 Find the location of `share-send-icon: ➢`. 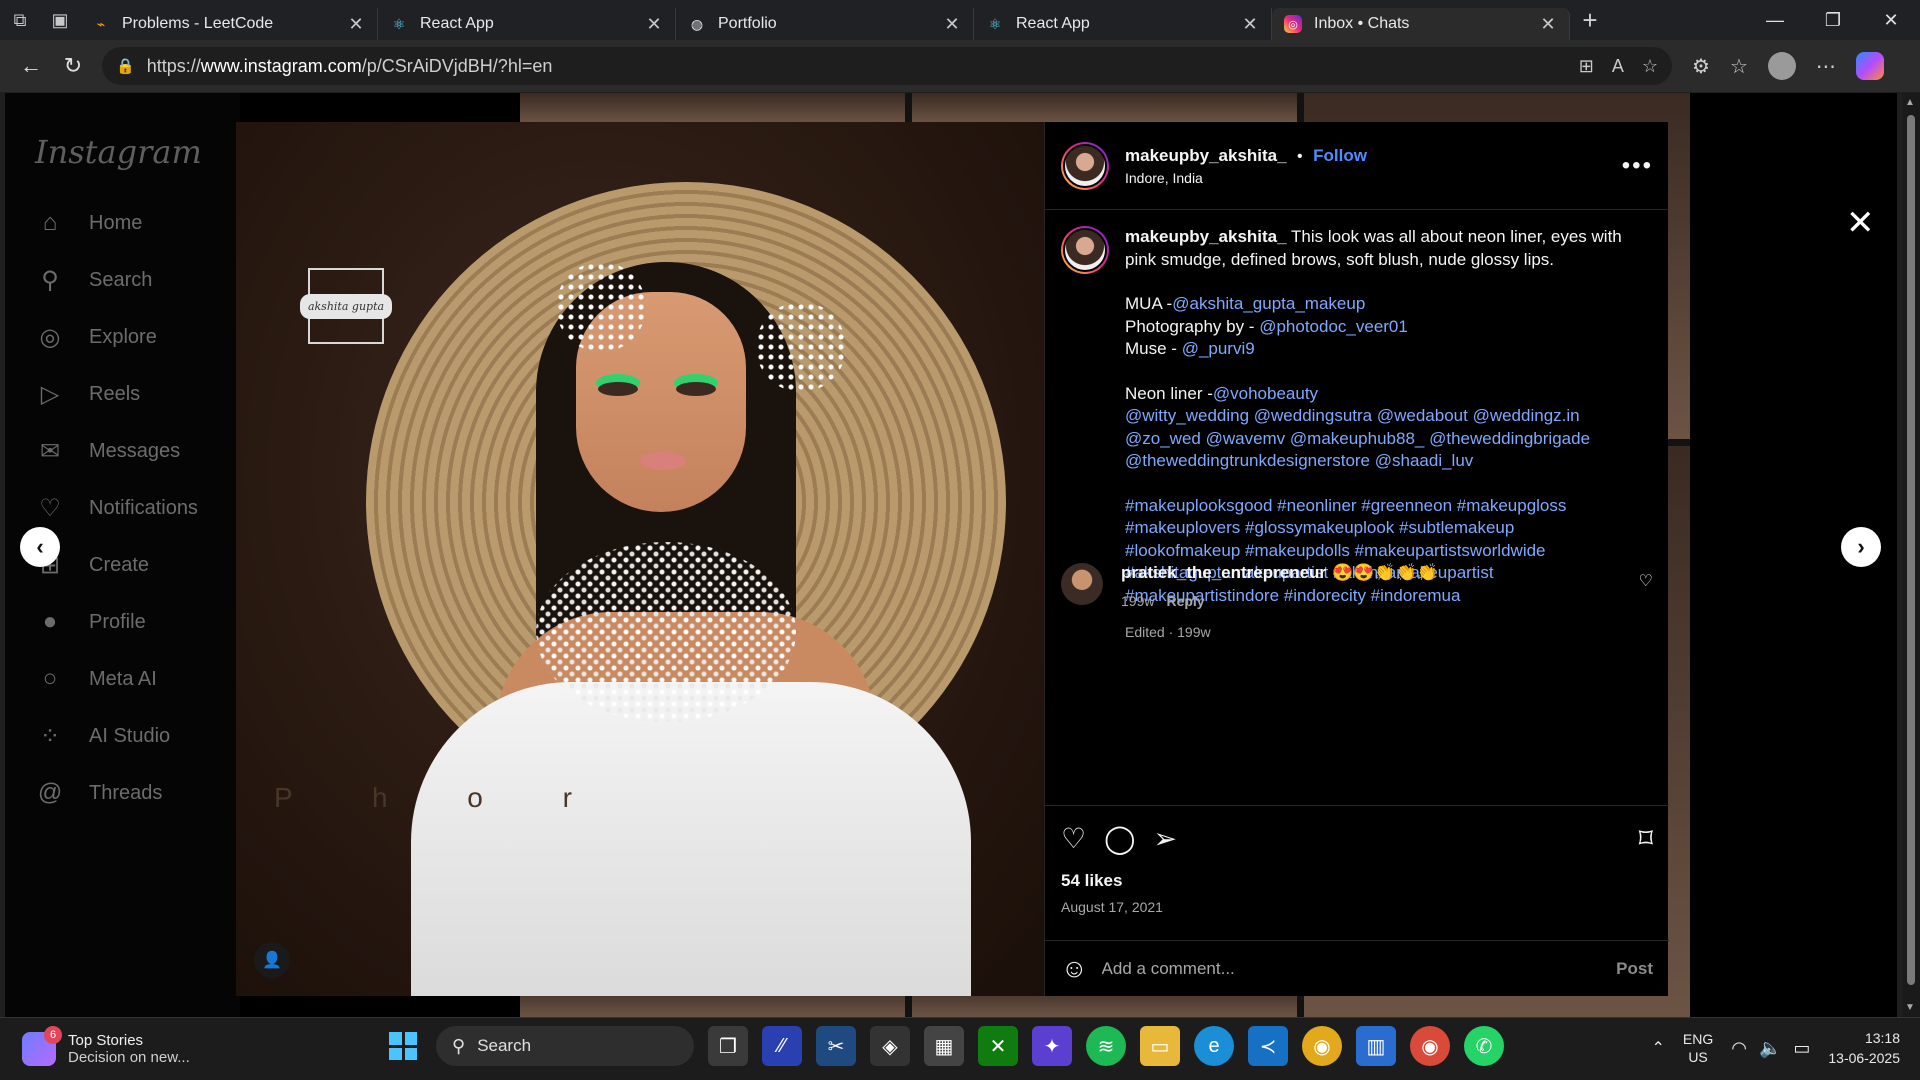

share-send-icon: ➢ is located at coordinates (1164, 838).